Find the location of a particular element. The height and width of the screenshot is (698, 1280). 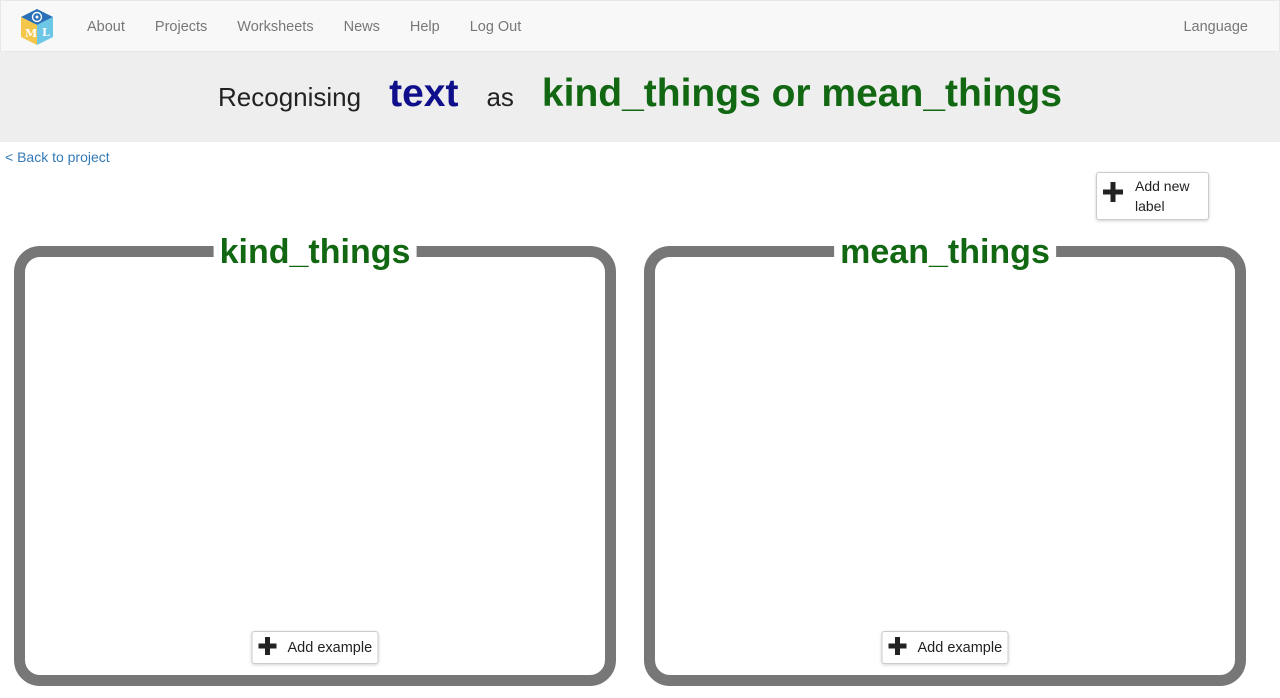

title-project-type: text is located at coordinates (424, 93).